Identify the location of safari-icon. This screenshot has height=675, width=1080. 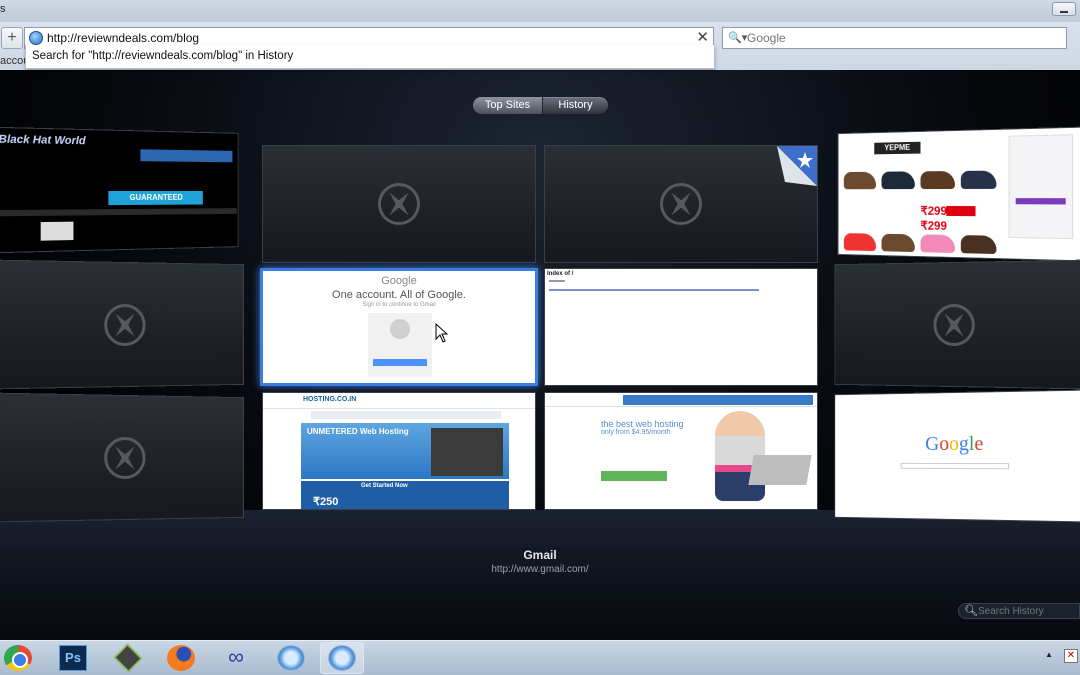
(291, 658).